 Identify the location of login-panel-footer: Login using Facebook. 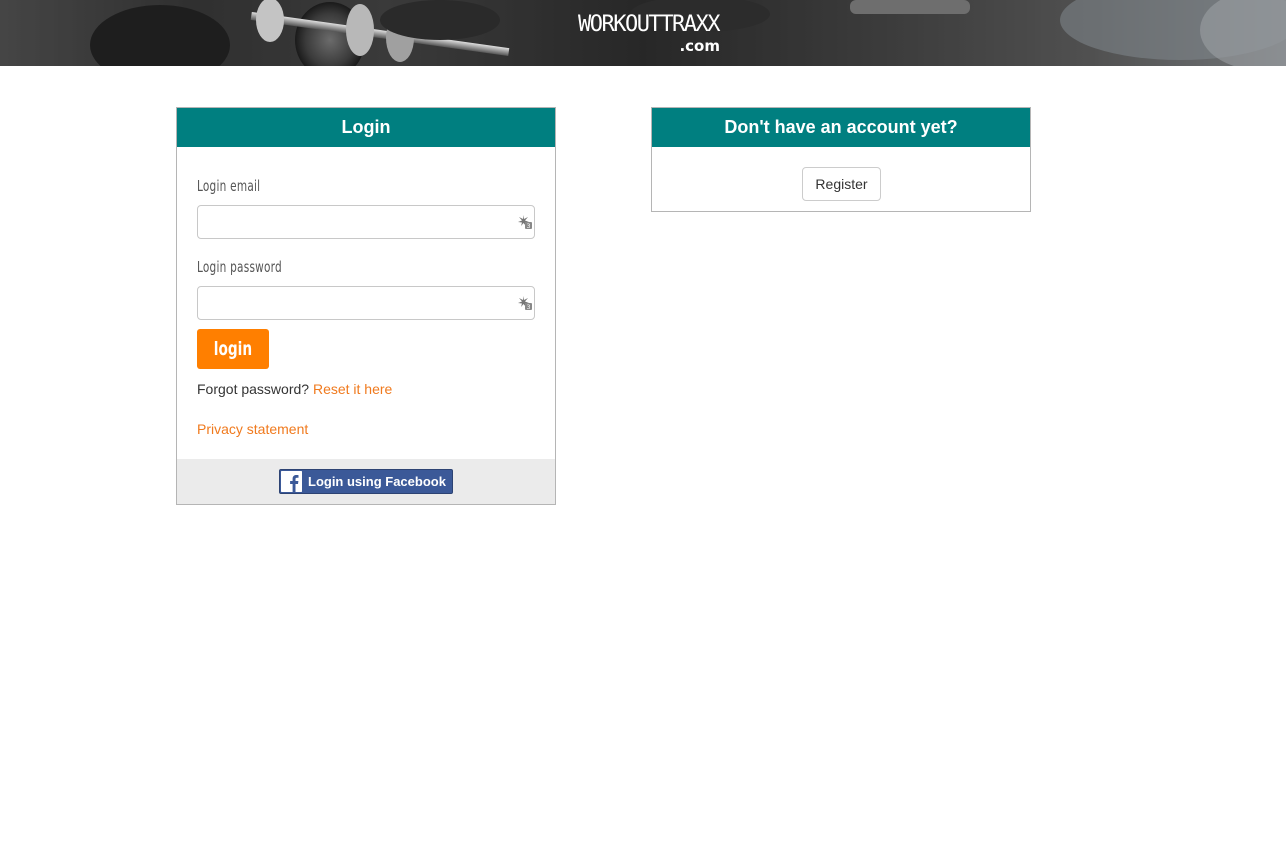
(366, 481).